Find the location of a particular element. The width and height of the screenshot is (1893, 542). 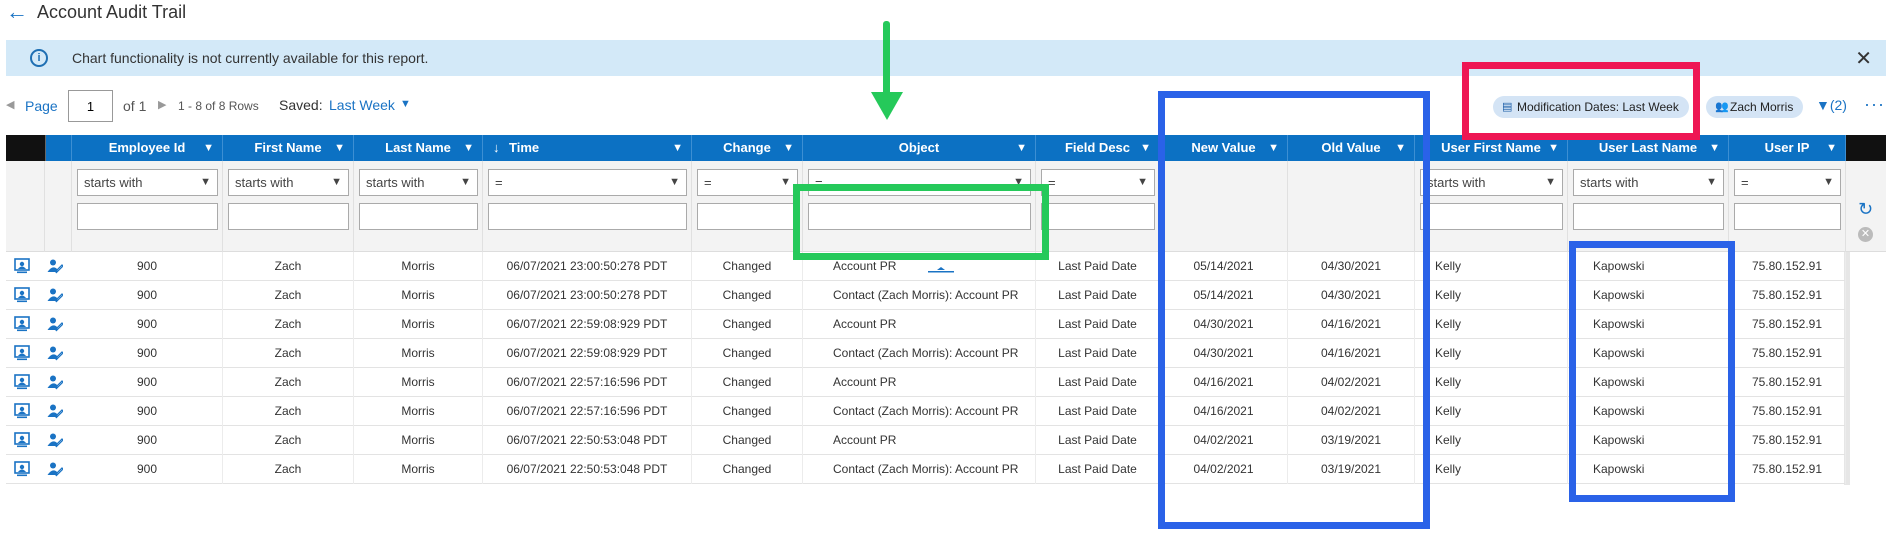

time-filter-operator: = ▼ is located at coordinates (587, 182).